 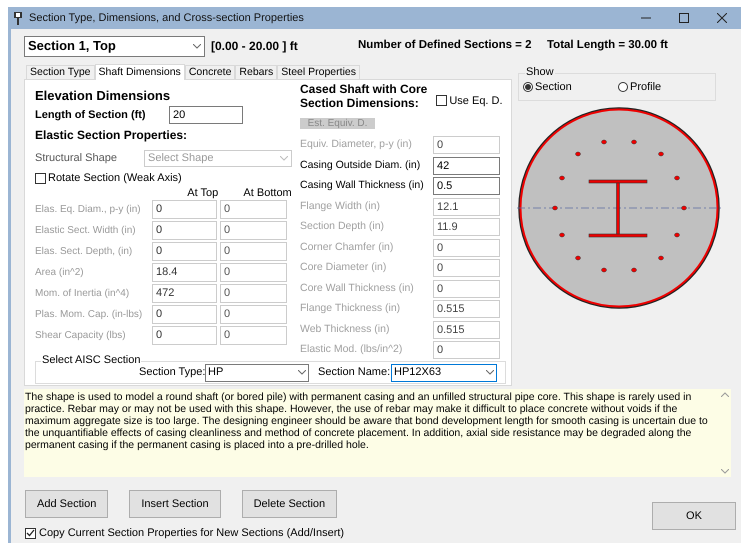 What do you see at coordinates (607, 46) in the screenshot?
I see `total-length: Total Length = 30.00 ft` at bounding box center [607, 46].